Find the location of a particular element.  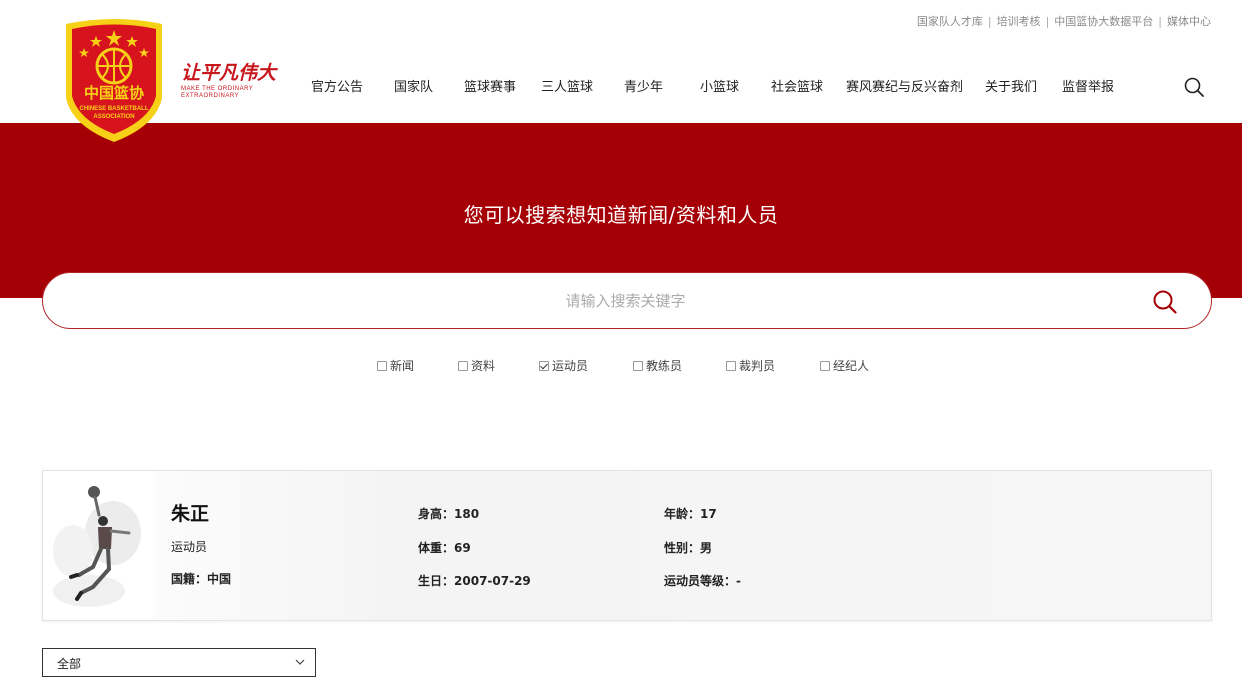

top-links: 国家队人才库 | 培训考核 | 中国篮协大数据平台 | 媒体中心 is located at coordinates (1064, 21).